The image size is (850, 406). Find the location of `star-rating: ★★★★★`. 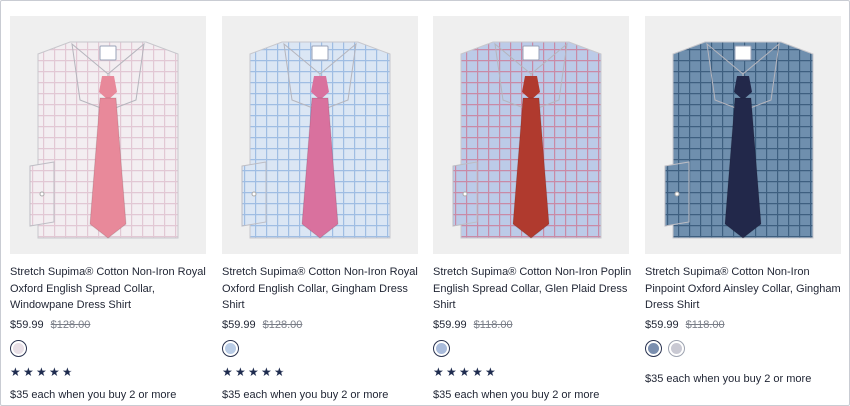

star-rating: ★★★★★ is located at coordinates (465, 372).